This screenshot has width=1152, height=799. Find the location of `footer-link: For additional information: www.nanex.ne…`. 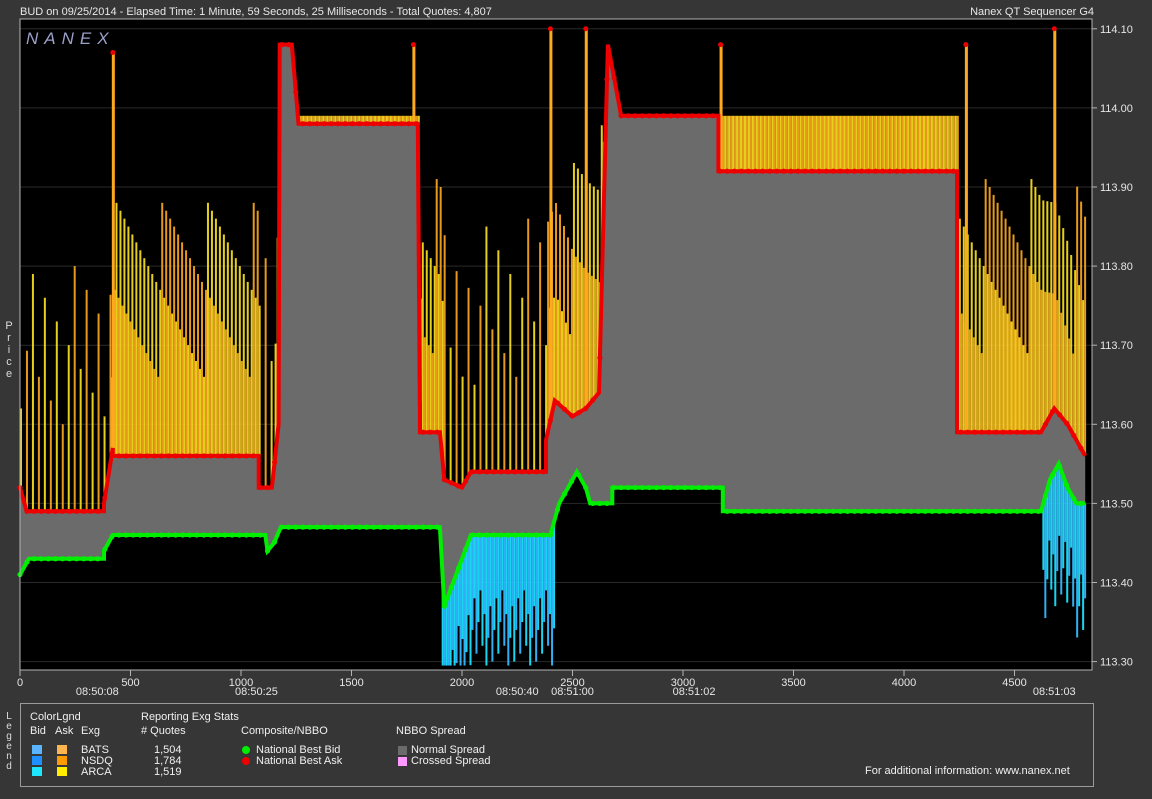

footer-link: For additional information: www.nanex.ne… is located at coordinates (967, 771).